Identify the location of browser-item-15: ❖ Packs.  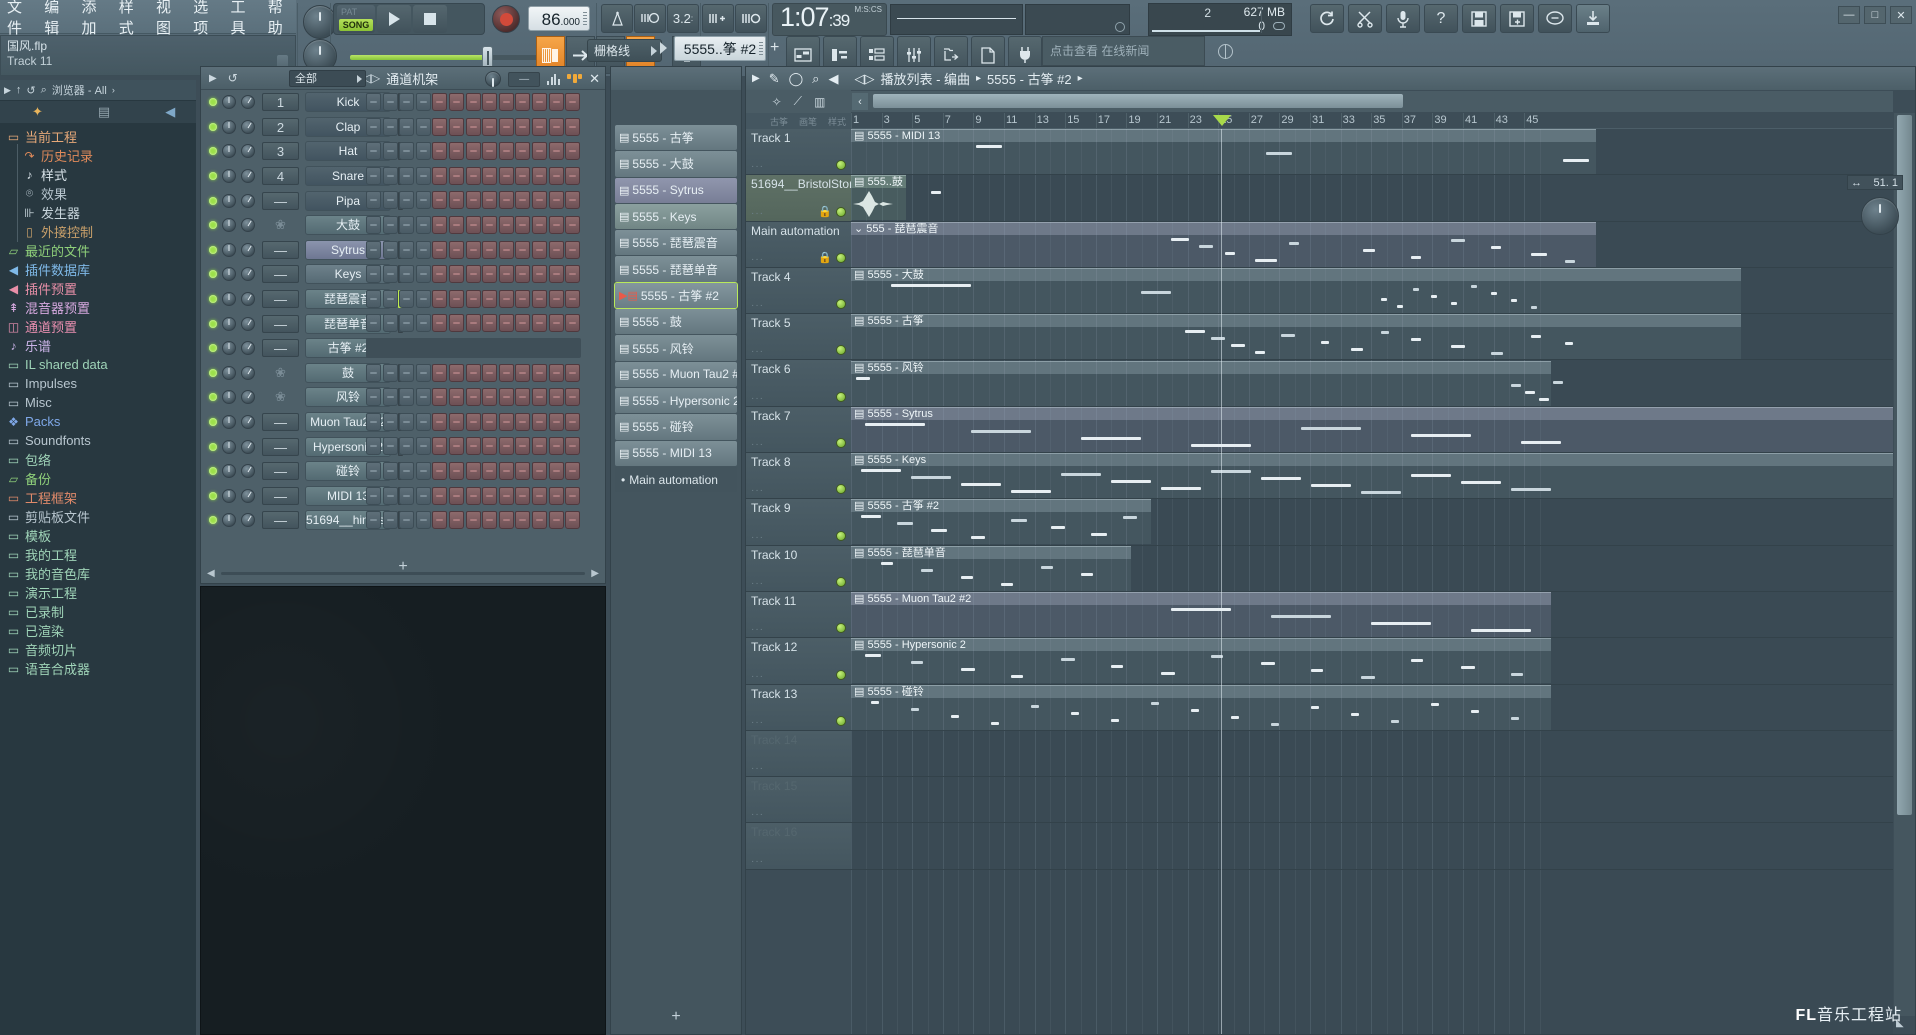
(98, 421).